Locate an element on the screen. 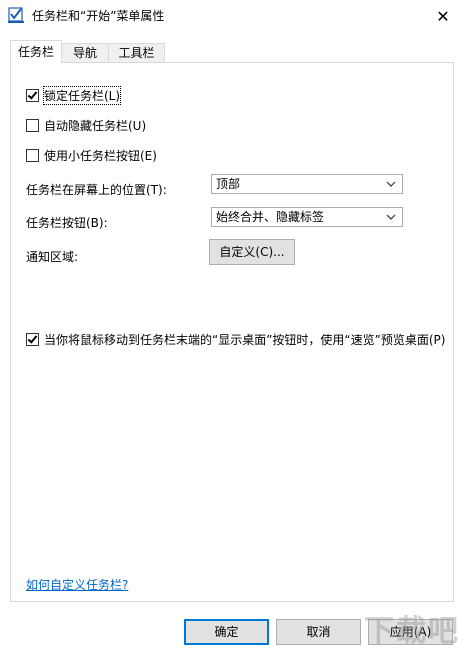 This screenshot has height=658, width=467. watermark: 下载吧 is located at coordinates (380, 628).